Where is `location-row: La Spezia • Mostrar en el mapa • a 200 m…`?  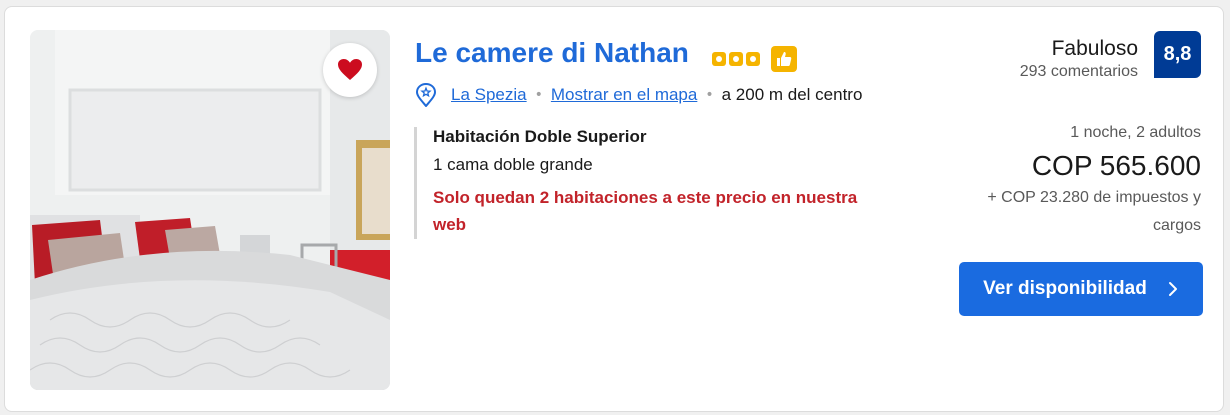 location-row: La Spezia • Mostrar en el mapa • a 200 m… is located at coordinates (638, 95).